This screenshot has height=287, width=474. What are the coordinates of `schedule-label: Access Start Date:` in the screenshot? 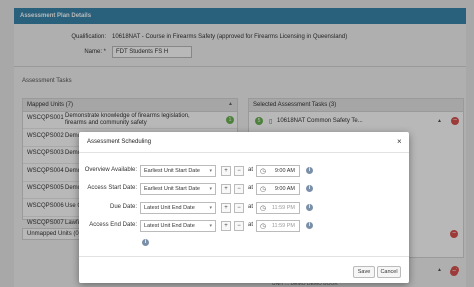 It's located at (112, 188).